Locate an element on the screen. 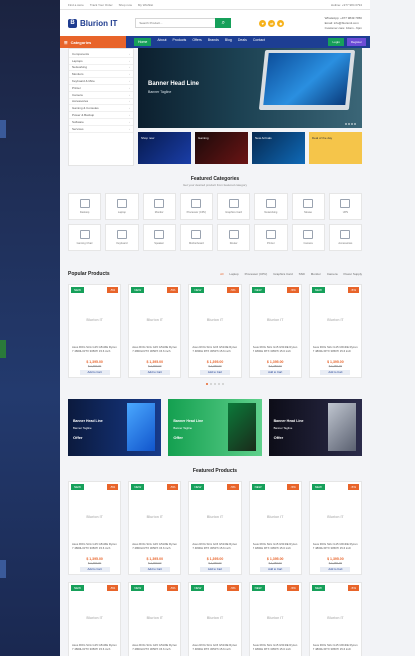 The width and height of the screenshot is (415, 656). mini-banner: New Arrivals is located at coordinates (278, 148).